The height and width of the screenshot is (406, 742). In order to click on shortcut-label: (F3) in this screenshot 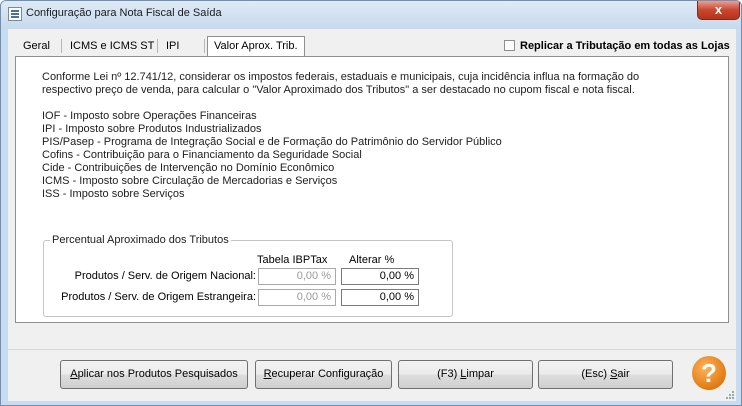, I will do `click(449, 374)`.